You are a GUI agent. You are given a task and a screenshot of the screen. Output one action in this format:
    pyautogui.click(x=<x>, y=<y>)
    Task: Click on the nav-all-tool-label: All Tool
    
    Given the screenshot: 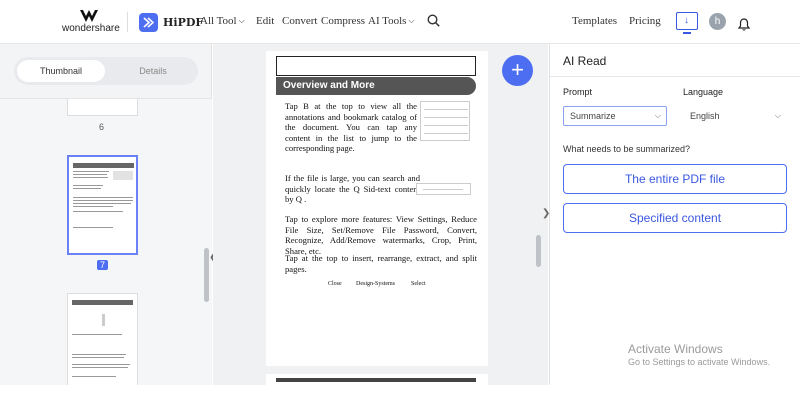 What is the action you would take?
    pyautogui.click(x=218, y=21)
    